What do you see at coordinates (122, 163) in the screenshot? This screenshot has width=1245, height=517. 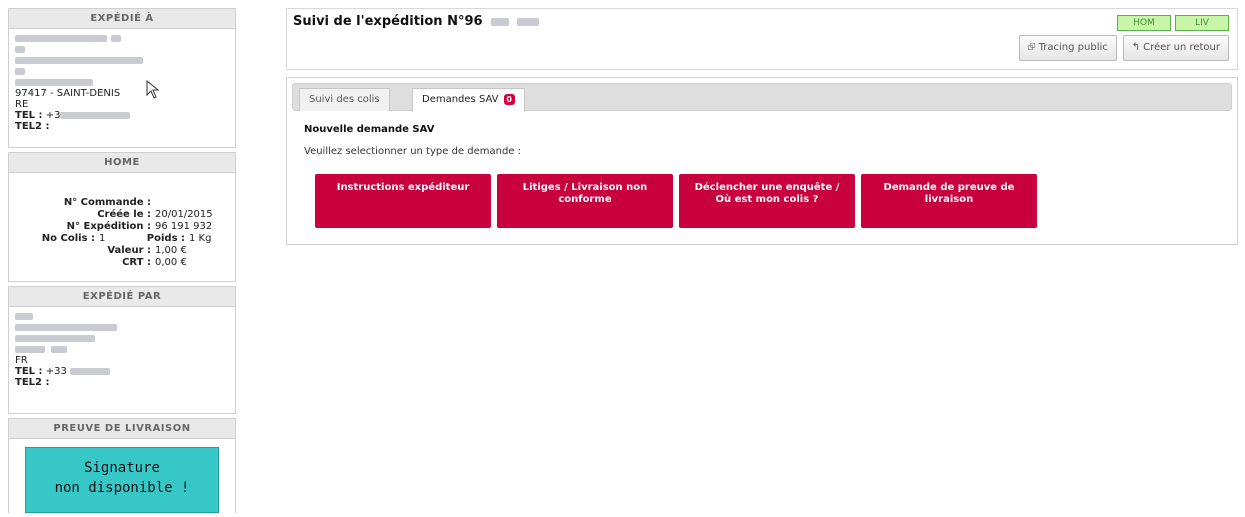 I see `home-header: HOME` at bounding box center [122, 163].